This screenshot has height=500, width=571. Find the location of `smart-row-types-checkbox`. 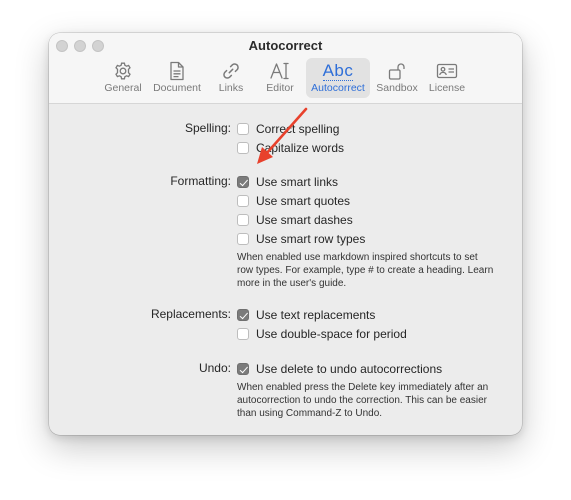

smart-row-types-checkbox is located at coordinates (243, 239).